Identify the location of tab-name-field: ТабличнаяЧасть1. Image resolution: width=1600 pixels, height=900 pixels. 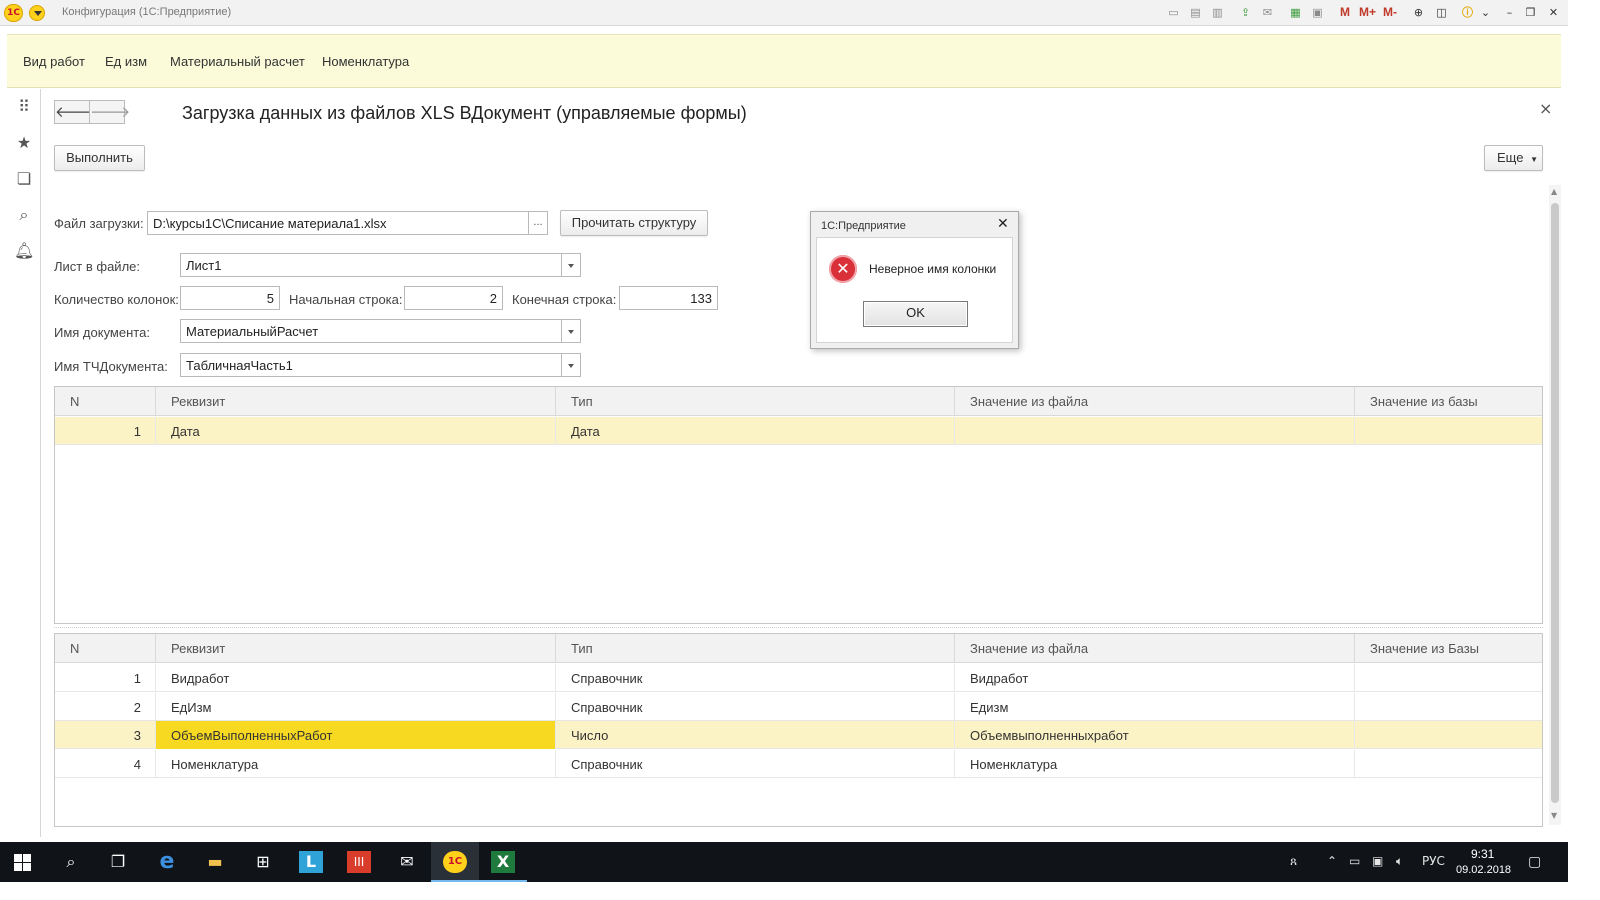
(371, 365).